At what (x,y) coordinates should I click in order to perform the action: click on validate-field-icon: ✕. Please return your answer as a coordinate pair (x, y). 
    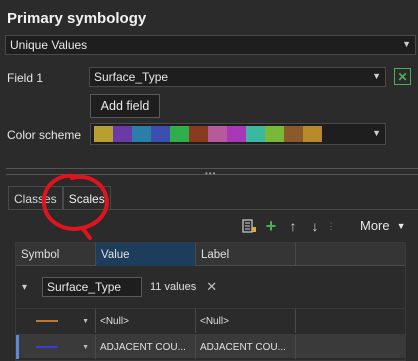
    Looking at the image, I should click on (402, 76).